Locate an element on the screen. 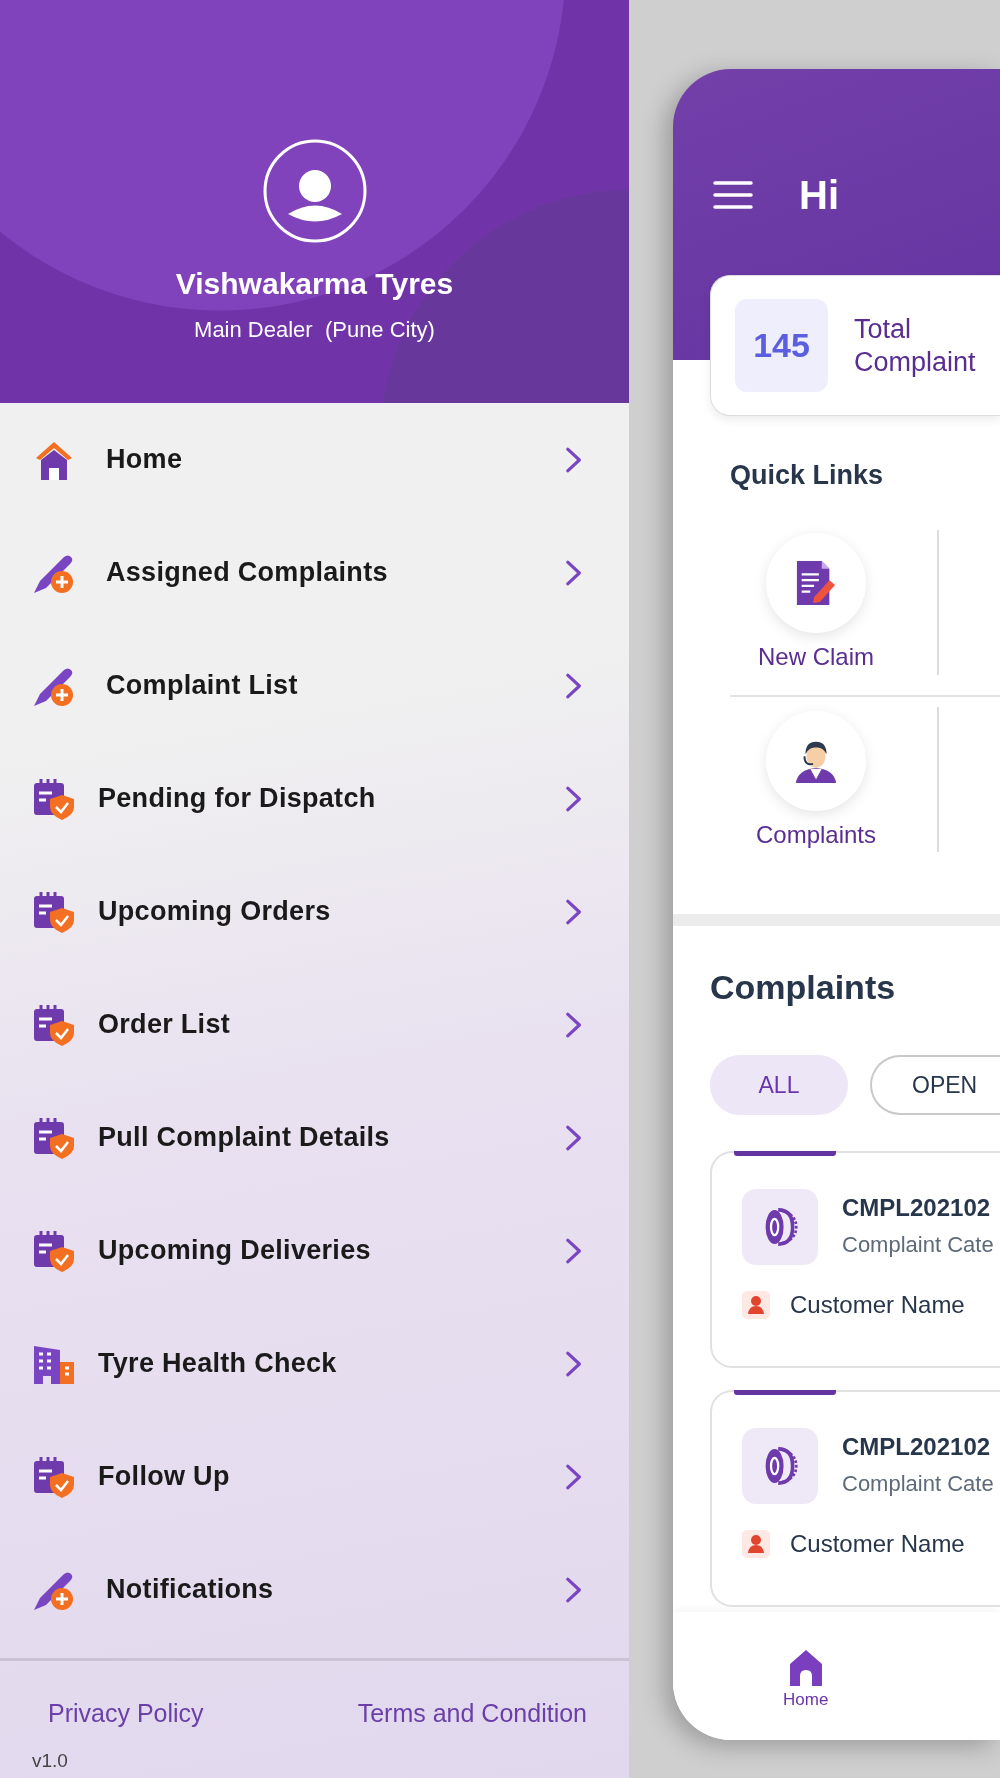 The height and width of the screenshot is (1778, 1000). profile-name: Vishwakarma Tyres is located at coordinates (314, 284).